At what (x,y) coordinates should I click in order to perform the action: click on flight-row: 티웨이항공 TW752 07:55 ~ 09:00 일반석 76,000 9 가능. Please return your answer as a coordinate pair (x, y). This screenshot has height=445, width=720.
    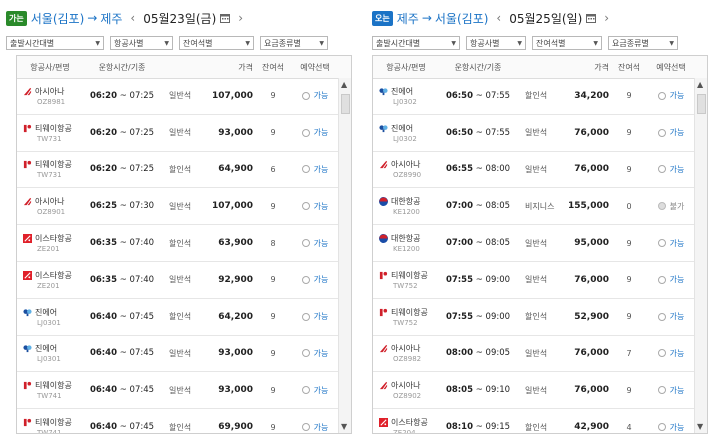
    Looking at the image, I should click on (534, 280).